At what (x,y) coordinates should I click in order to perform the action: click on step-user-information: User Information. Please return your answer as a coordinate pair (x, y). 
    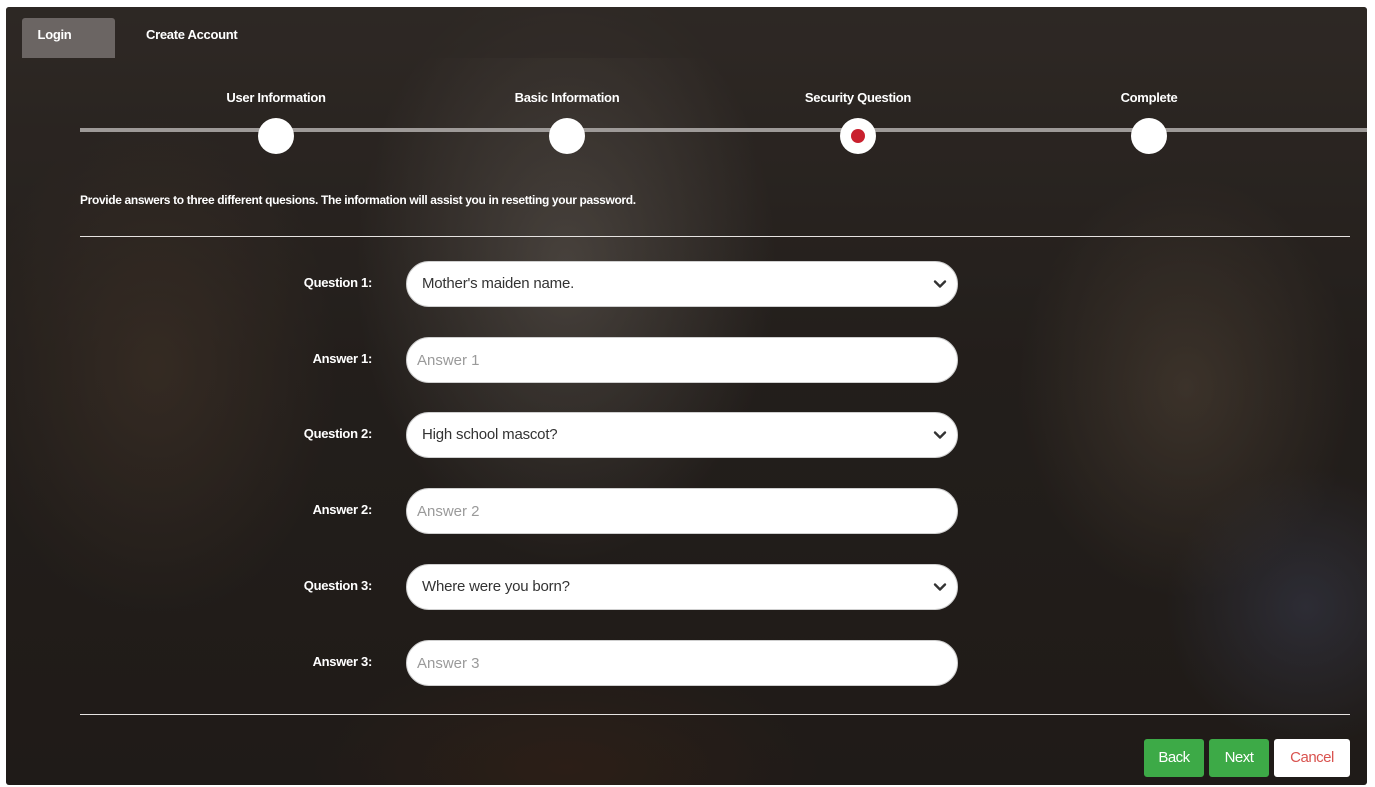
    Looking at the image, I should click on (276, 122).